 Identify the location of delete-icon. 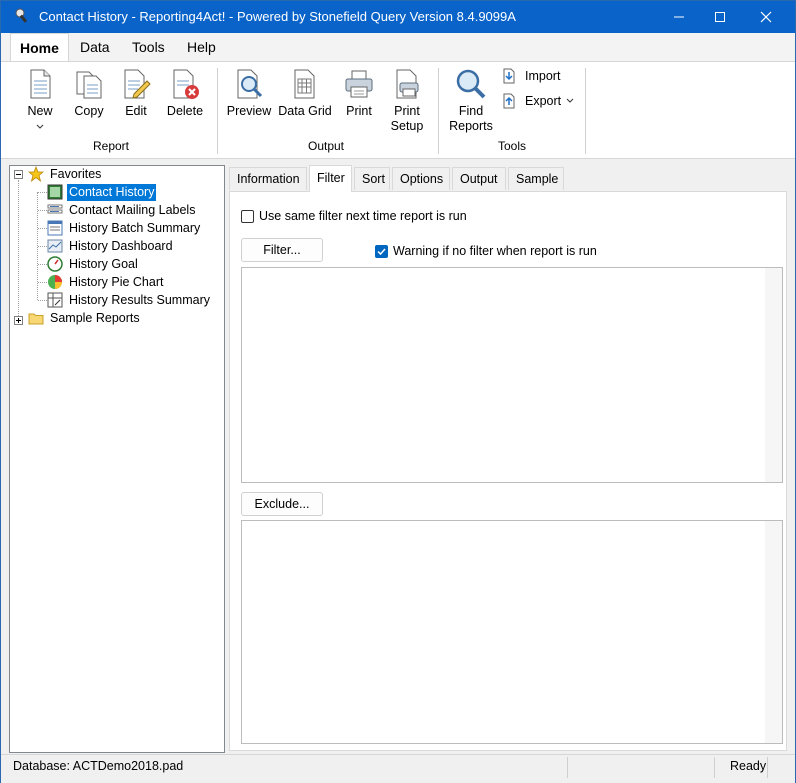
(186, 84).